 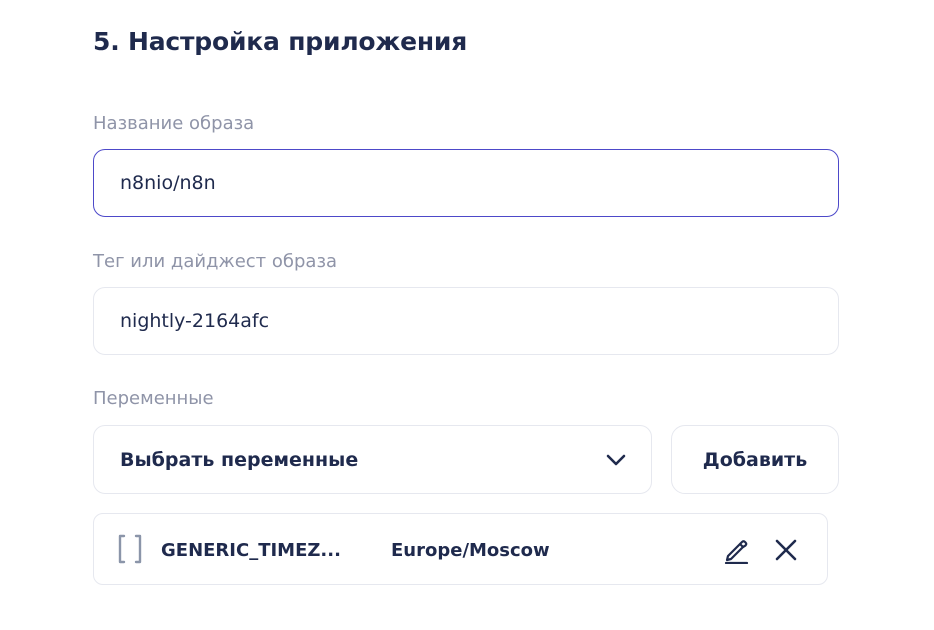 I want to click on image-tag-label: Тег или дайджест образа, so click(x=215, y=261).